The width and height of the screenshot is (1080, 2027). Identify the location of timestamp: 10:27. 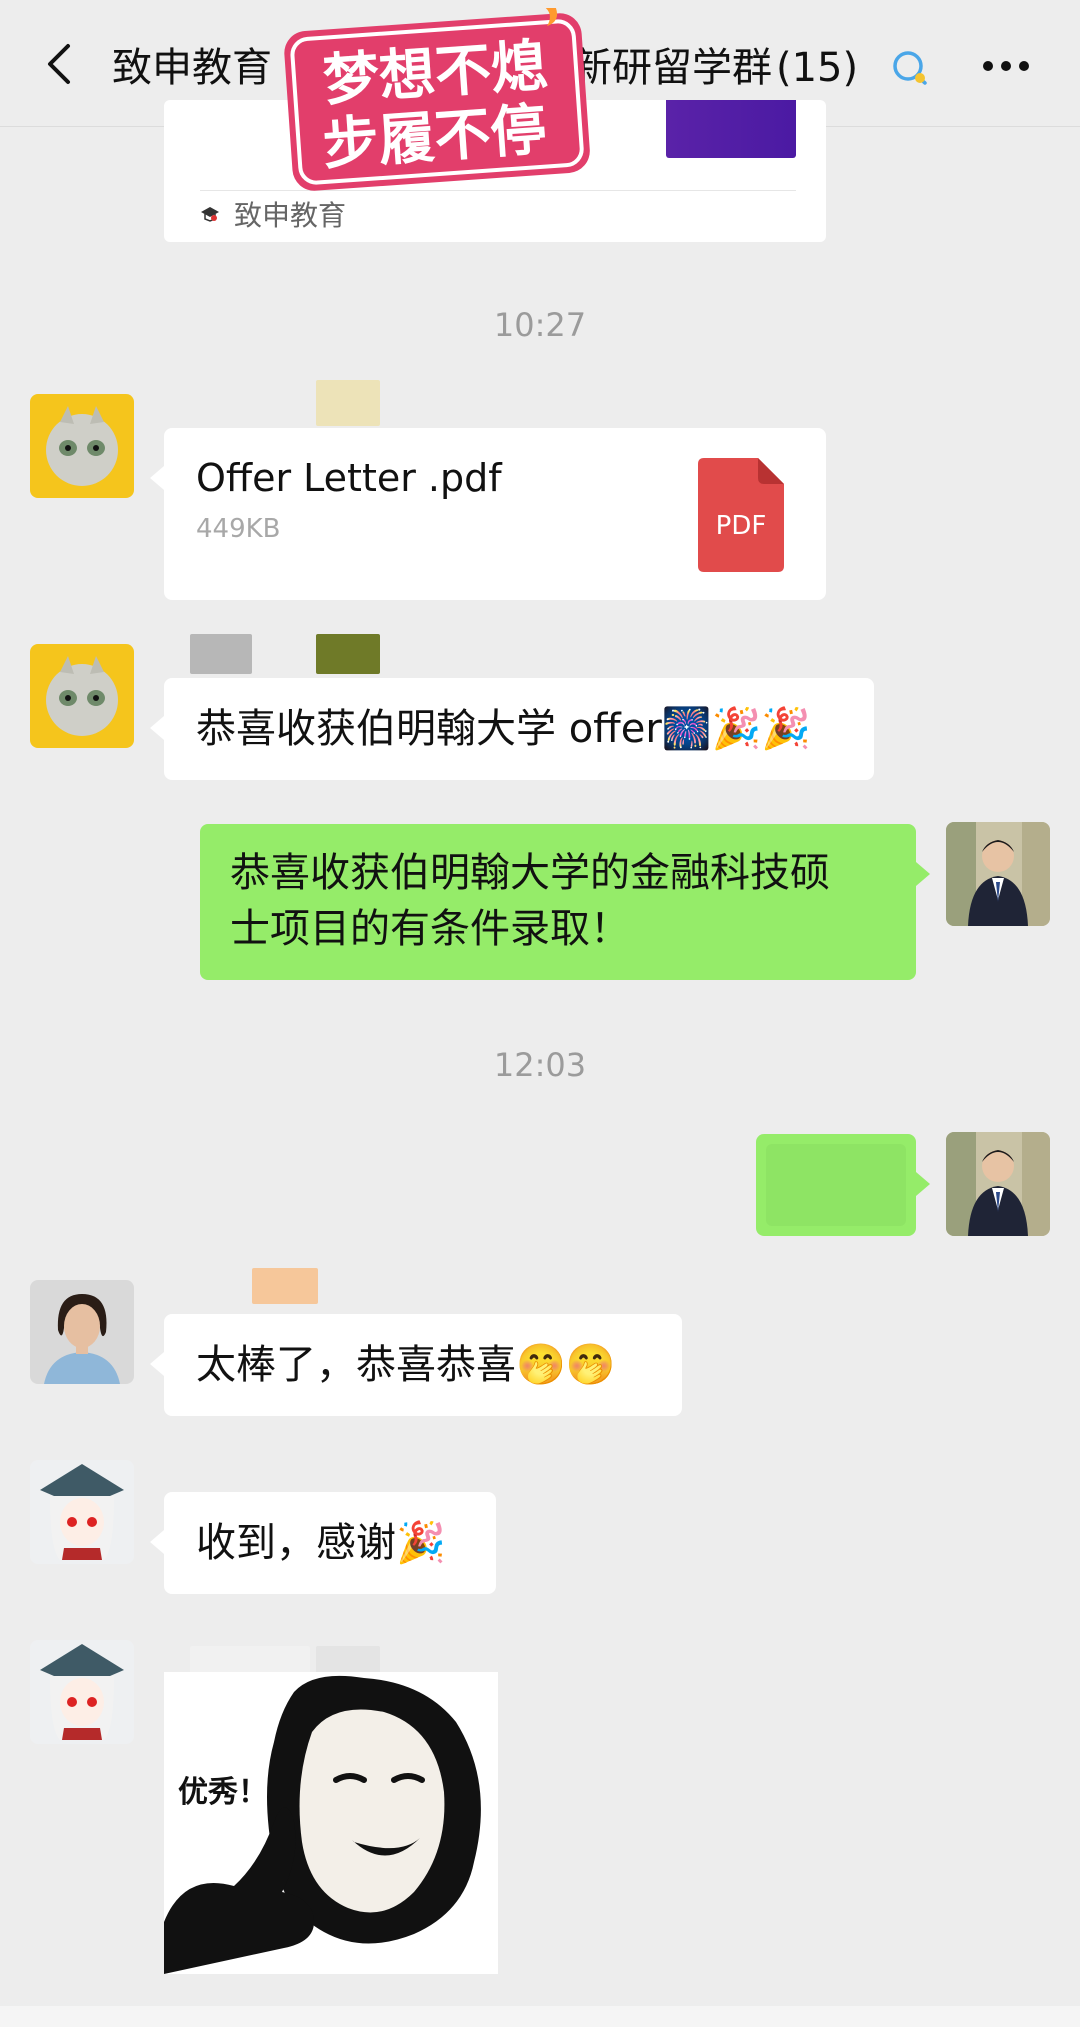
(540, 325).